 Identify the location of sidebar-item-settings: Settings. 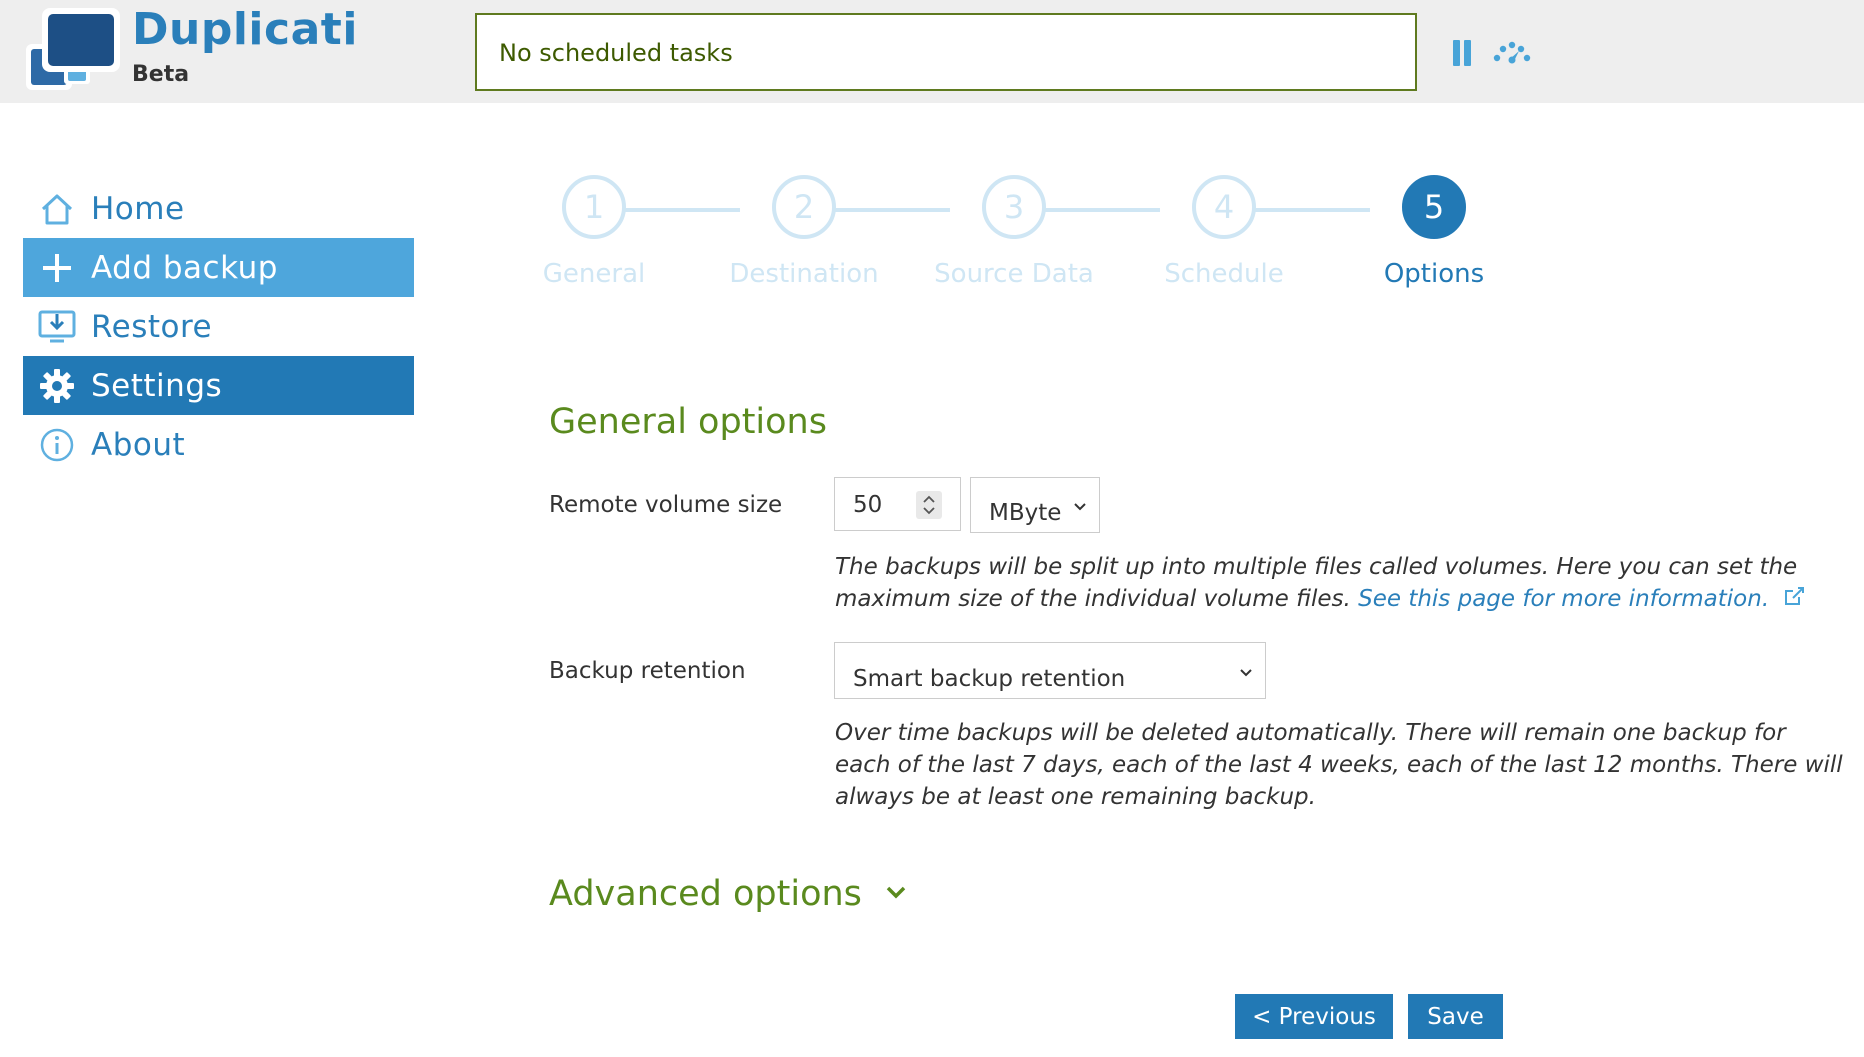
(218, 385).